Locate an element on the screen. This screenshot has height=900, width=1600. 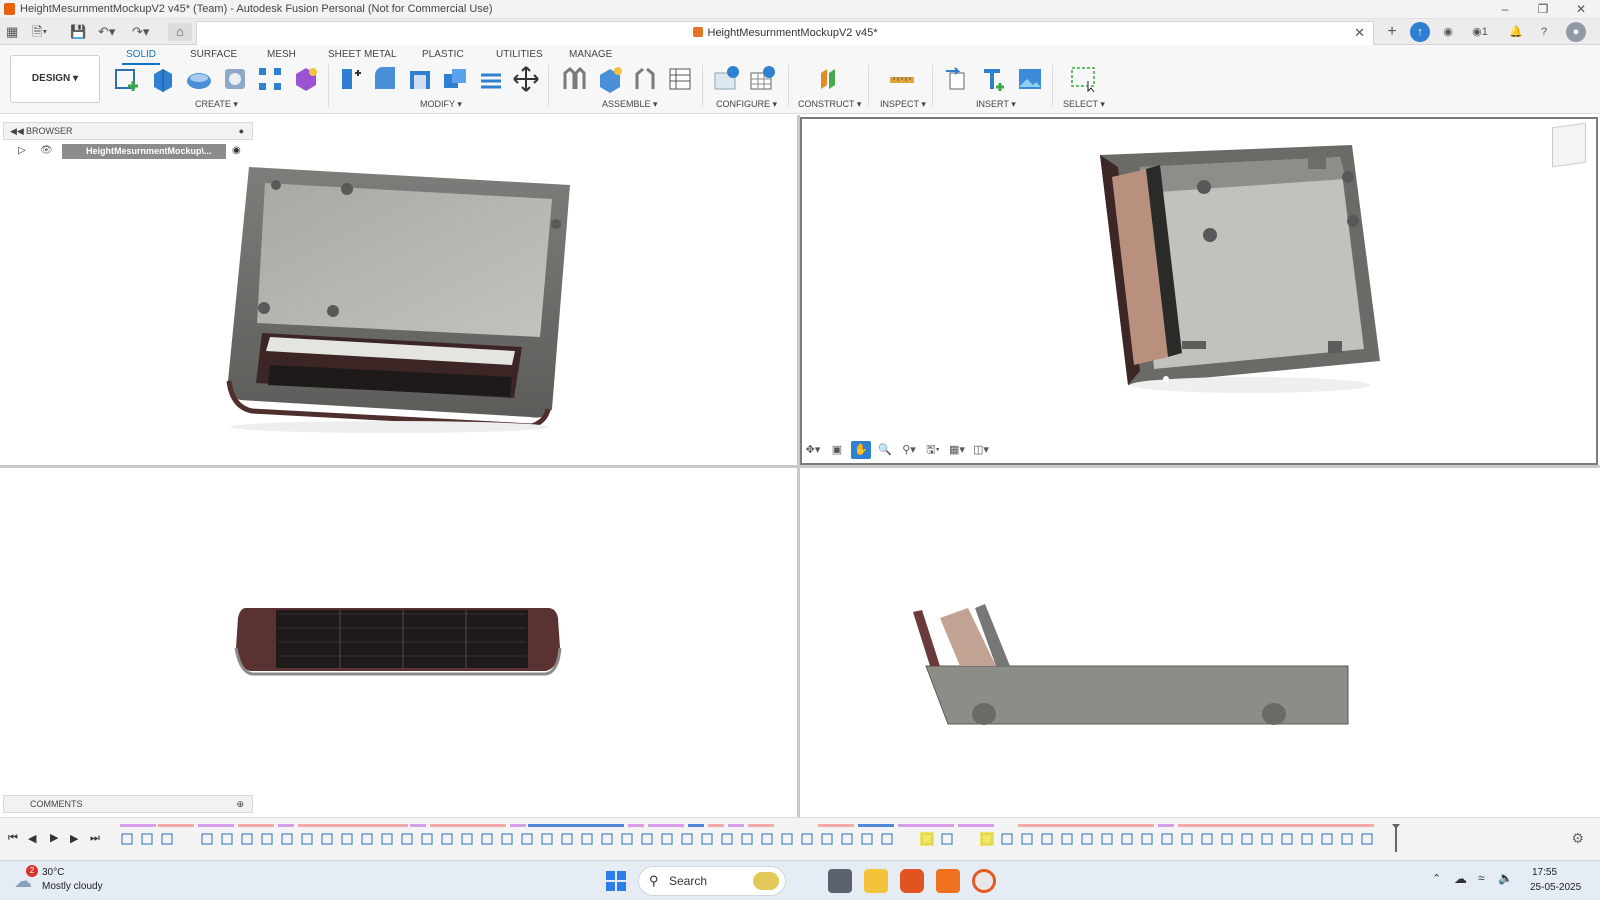
tab-solid: SOLID is located at coordinates (141, 57).